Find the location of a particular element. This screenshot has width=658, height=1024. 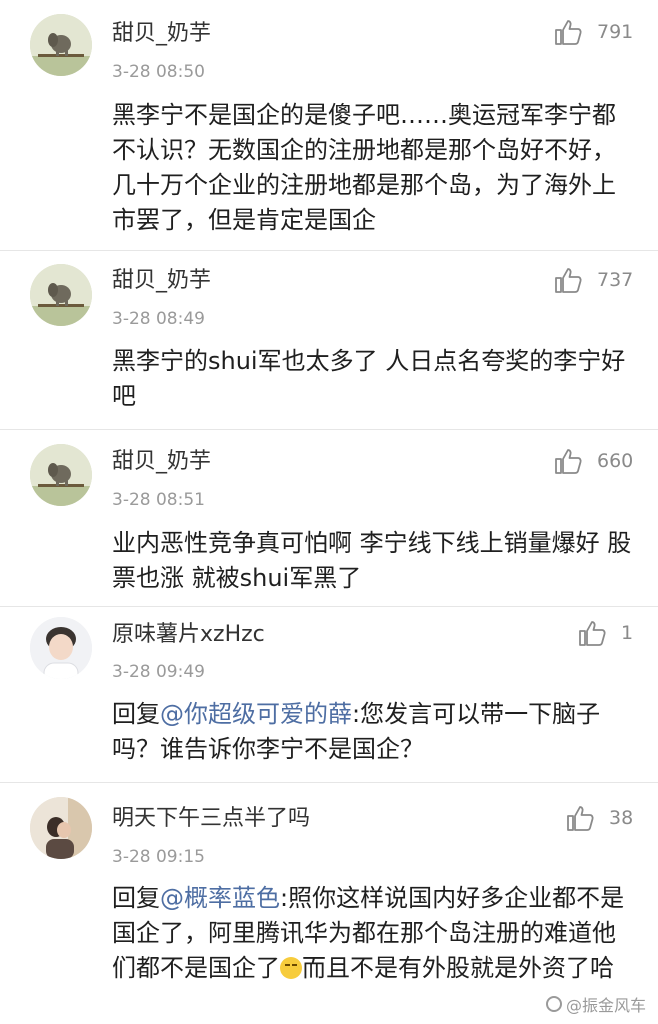

comment-text: 回复@你超级可爱的薛:您发言可以带一下脑子吗？谁告诉你李宁不是国企？ is located at coordinates (372, 732).